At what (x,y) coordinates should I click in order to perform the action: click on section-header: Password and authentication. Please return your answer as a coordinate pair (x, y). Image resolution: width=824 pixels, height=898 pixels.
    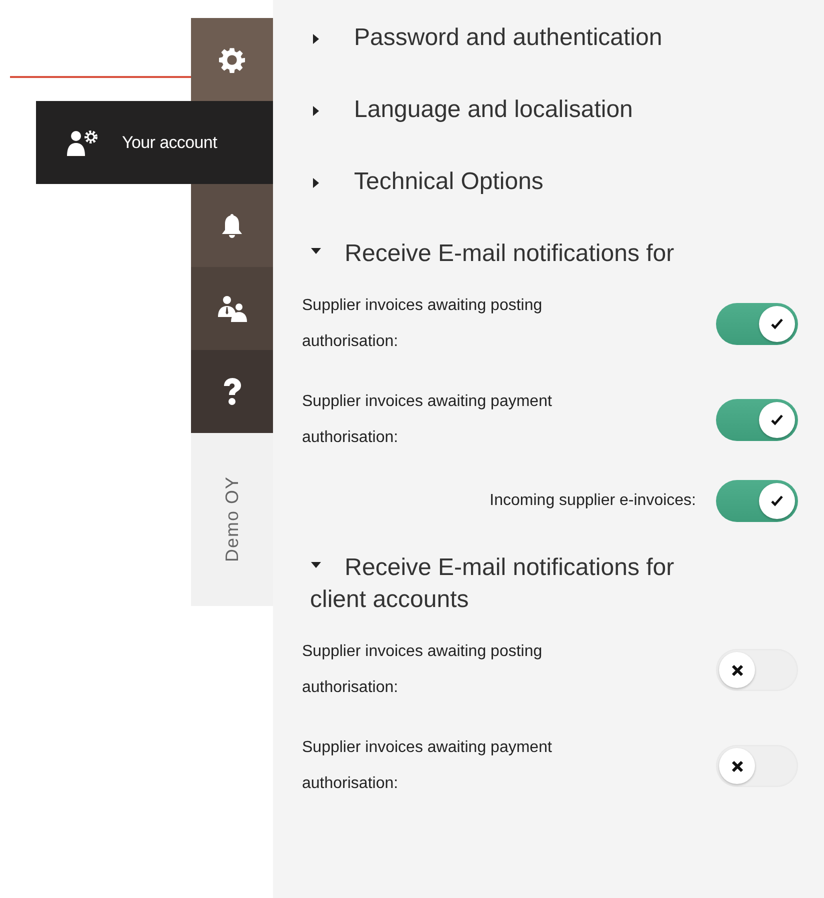
    Looking at the image, I should click on (482, 52).